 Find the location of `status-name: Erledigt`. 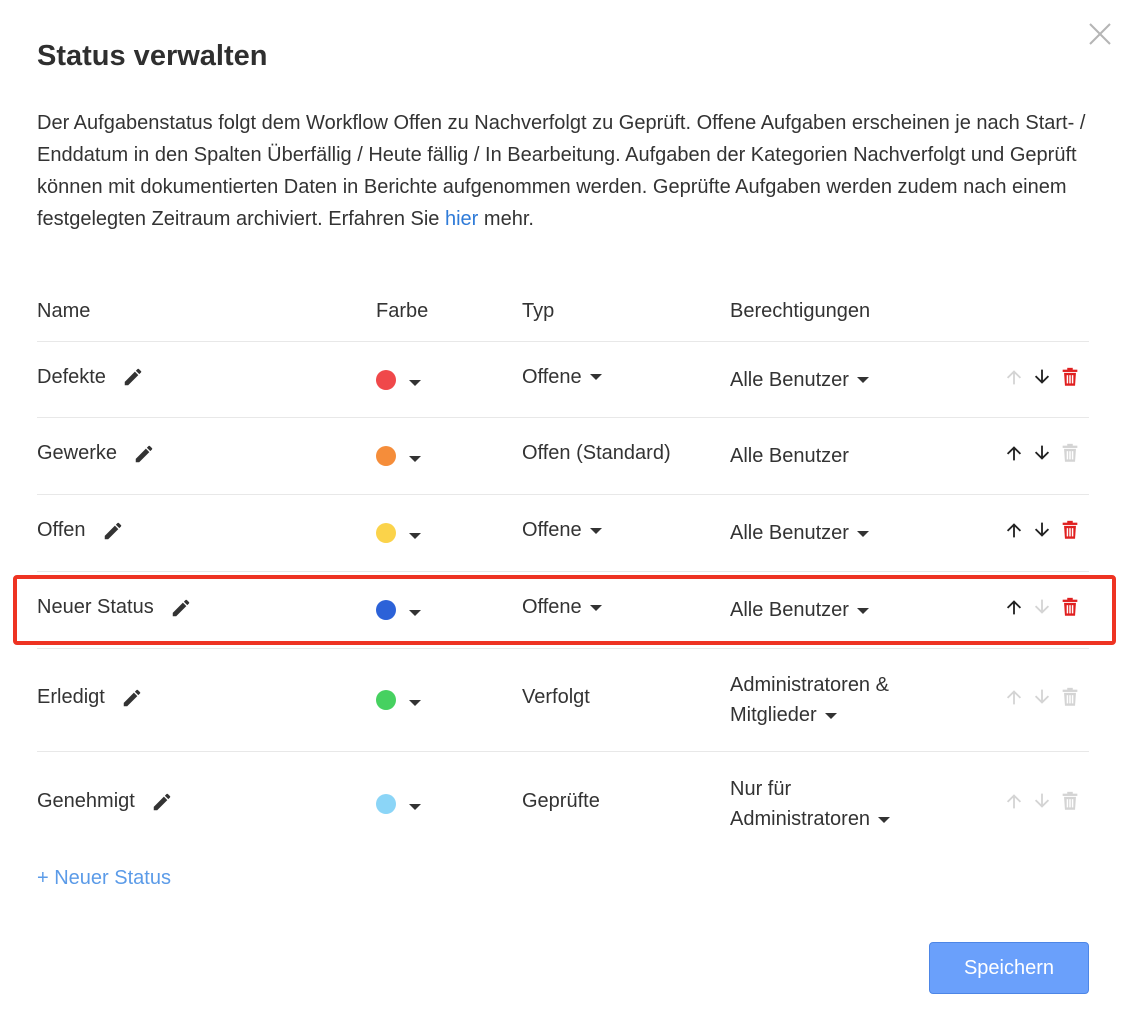

status-name: Erledigt is located at coordinates (71, 697).